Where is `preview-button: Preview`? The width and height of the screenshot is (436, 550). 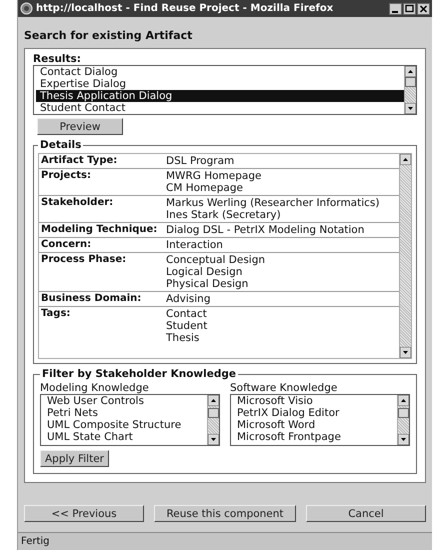 preview-button: Preview is located at coordinates (80, 126).